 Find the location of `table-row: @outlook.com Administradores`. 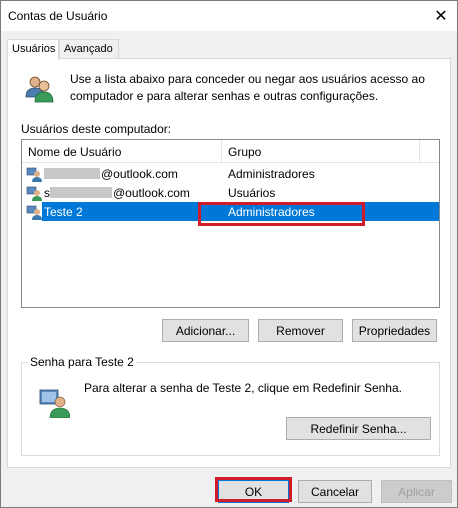

table-row: @outlook.com Administradores is located at coordinates (230, 173).